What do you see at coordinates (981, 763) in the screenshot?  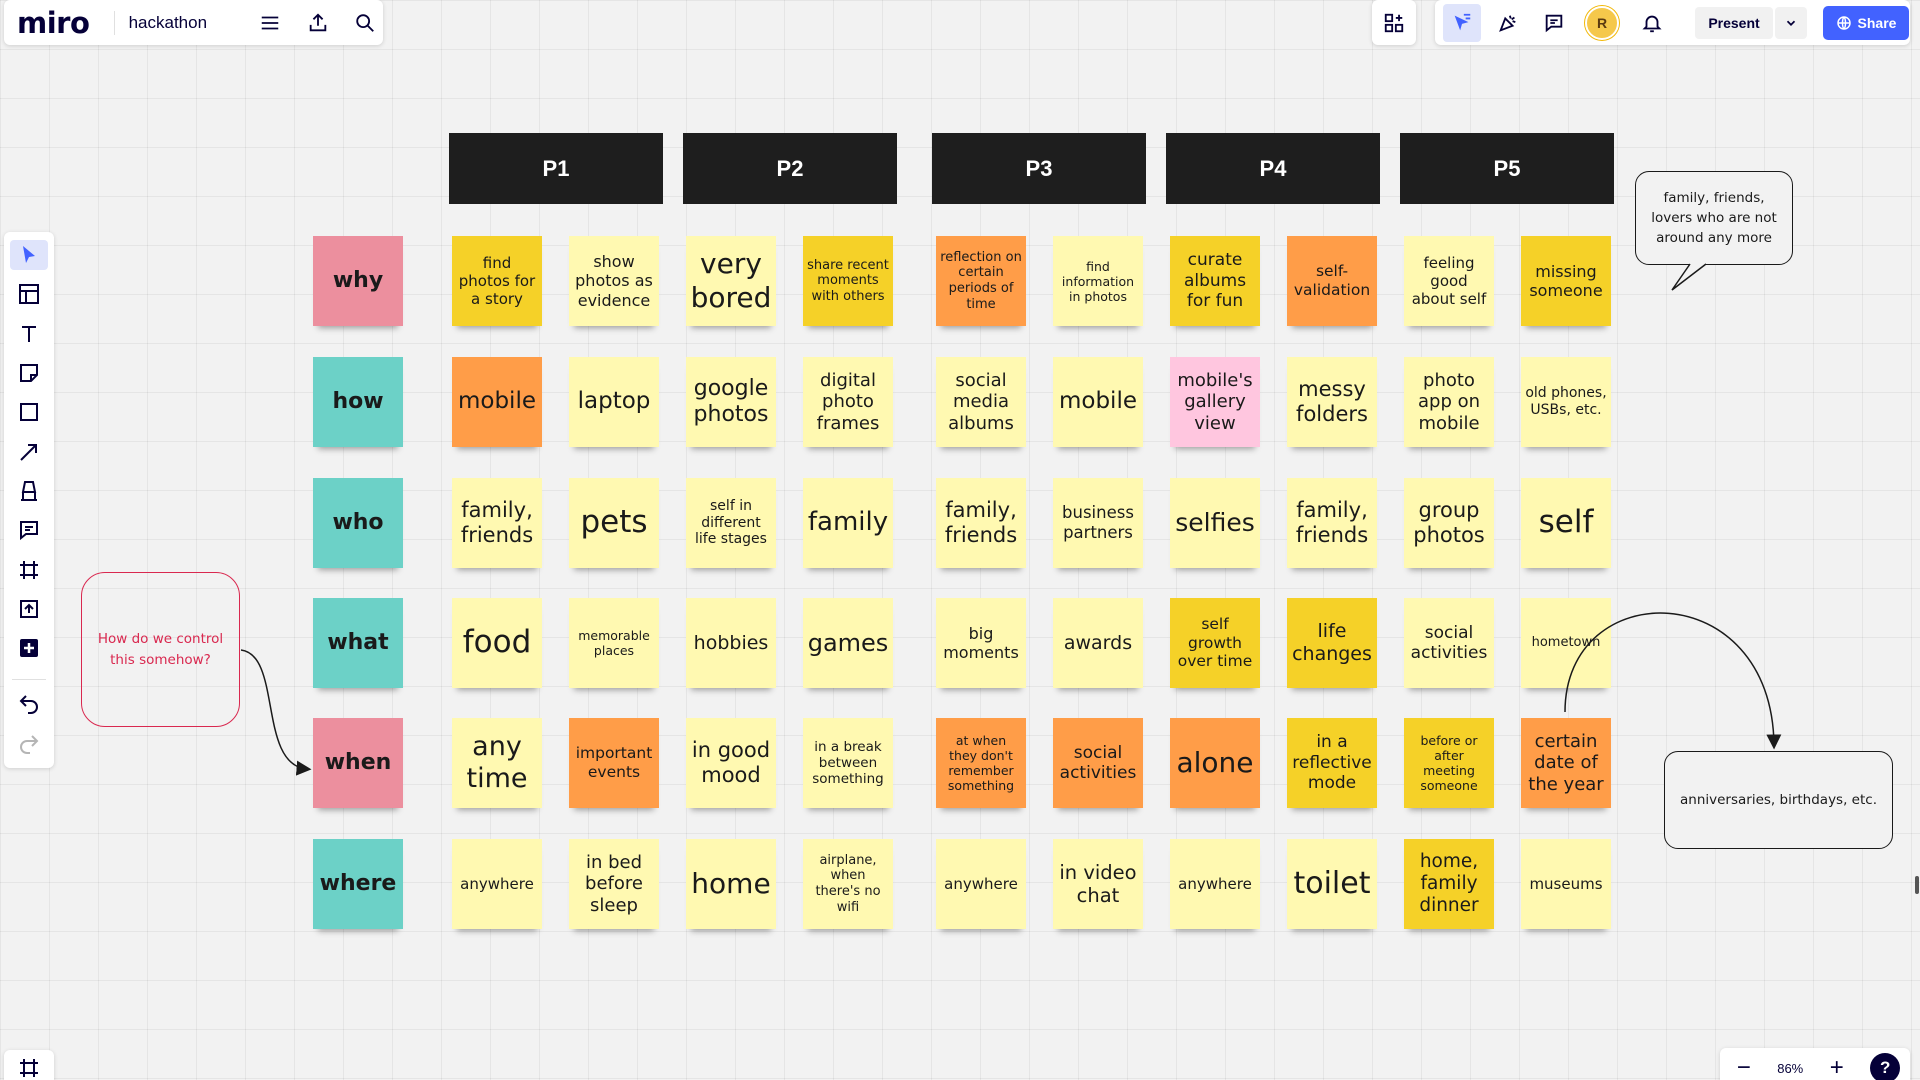 I see `sticky-note: at when they don't remember something` at bounding box center [981, 763].